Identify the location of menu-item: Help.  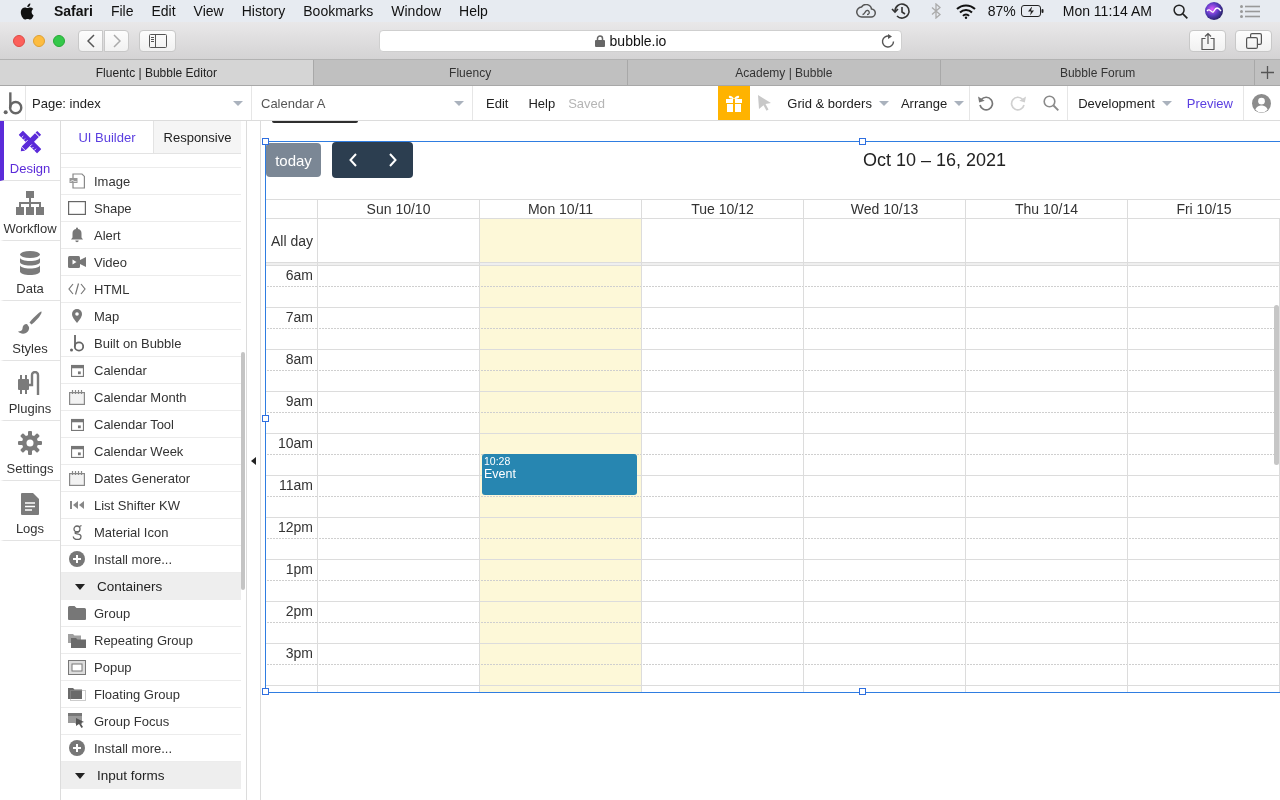
(473, 11).